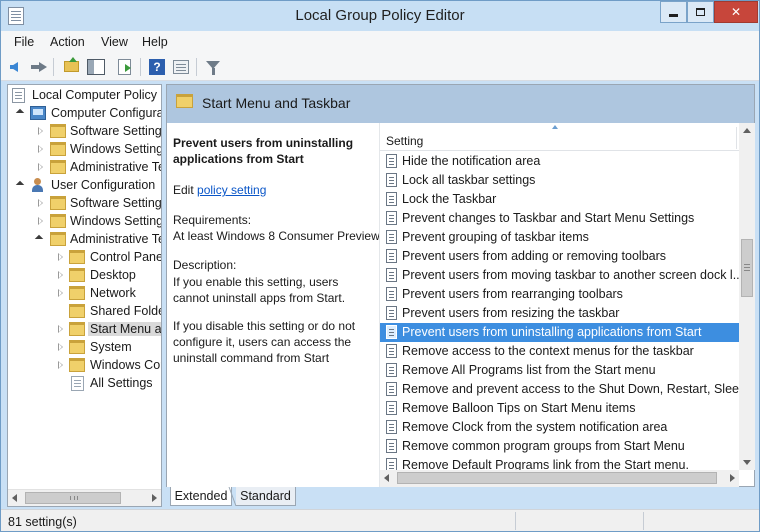 The image size is (760, 532). I want to click on menu-view: View, so click(114, 42).